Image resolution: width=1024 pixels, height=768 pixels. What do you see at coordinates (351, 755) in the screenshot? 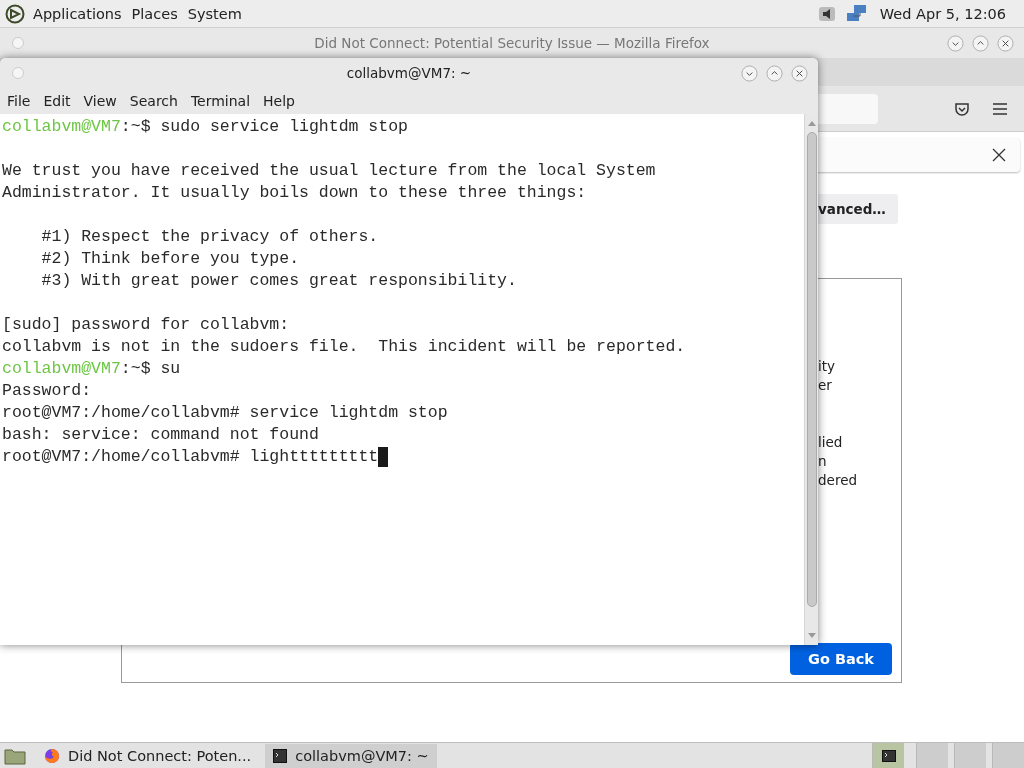
I see `taskbar-button: collabvm@VM7: ~` at bounding box center [351, 755].